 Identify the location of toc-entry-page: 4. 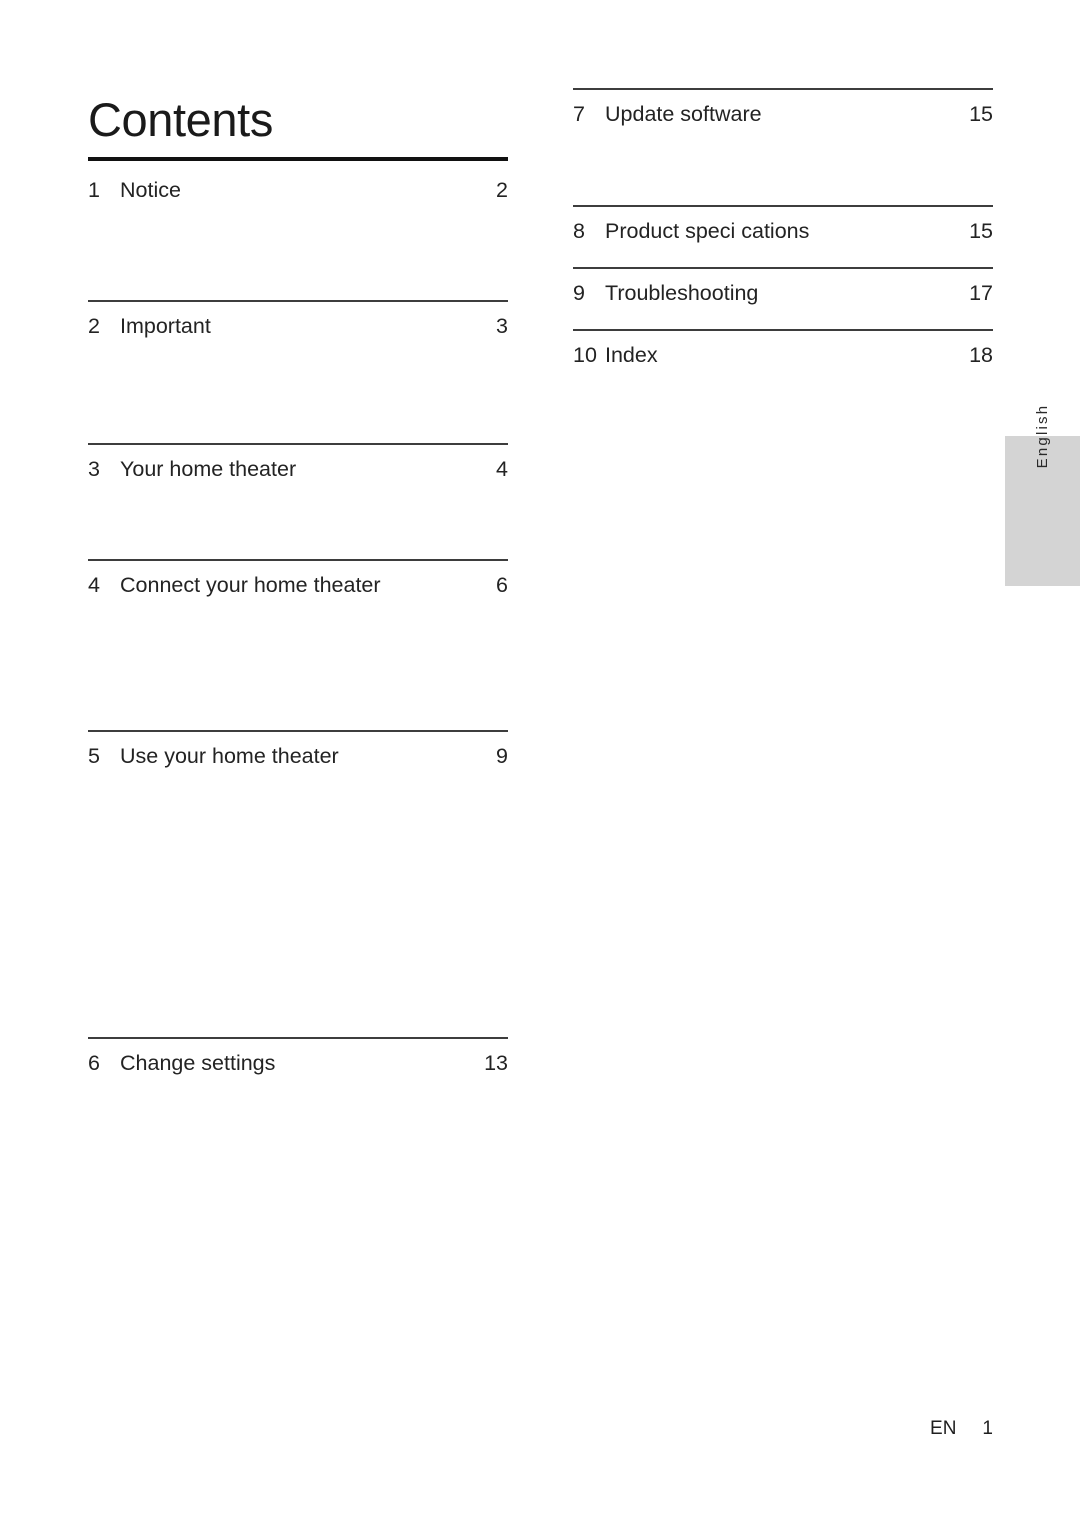
(502, 469).